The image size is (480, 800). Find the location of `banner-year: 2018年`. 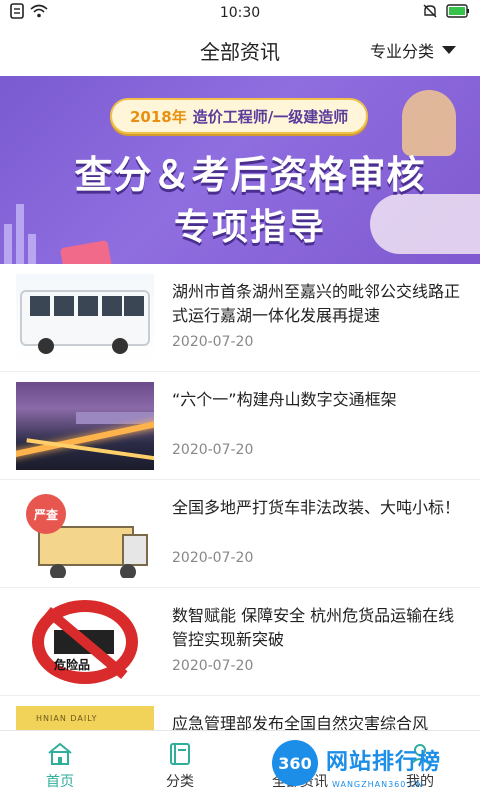

banner-year: 2018年 is located at coordinates (158, 116).